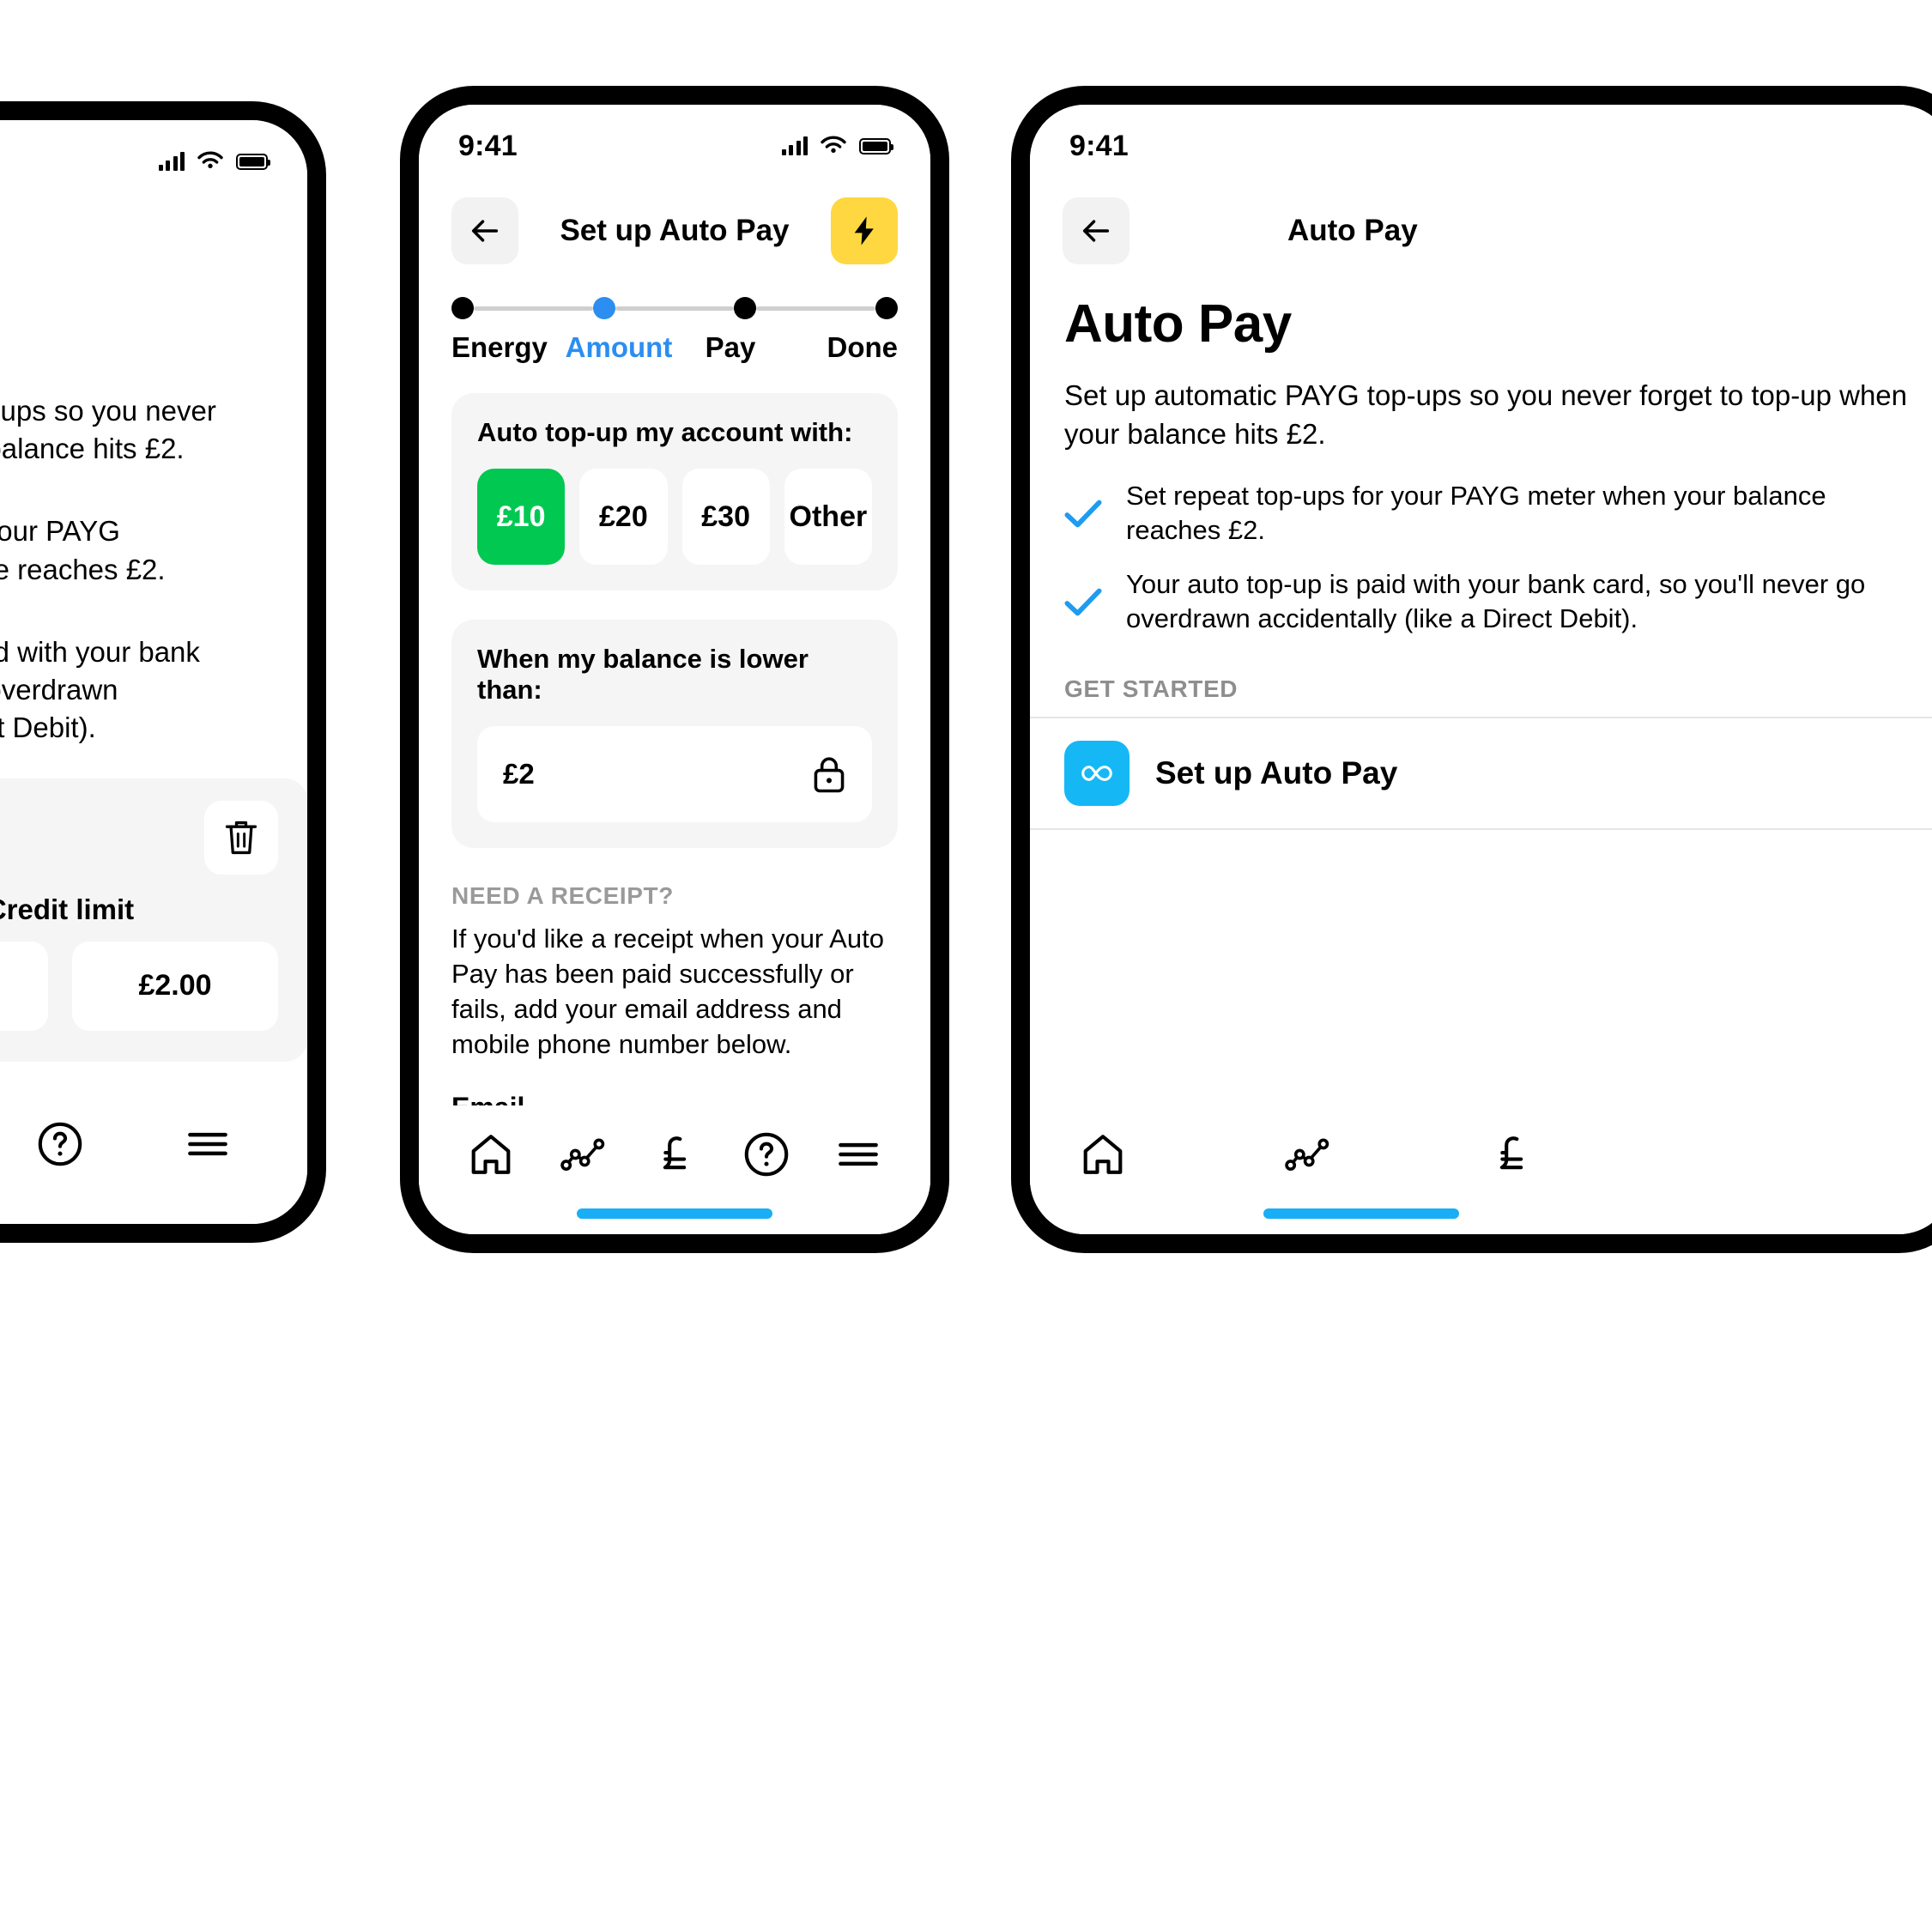 Image resolution: width=1932 pixels, height=1932 pixels. Describe the element at coordinates (519, 774) in the screenshot. I see `balance-threshold-value: £2` at that location.